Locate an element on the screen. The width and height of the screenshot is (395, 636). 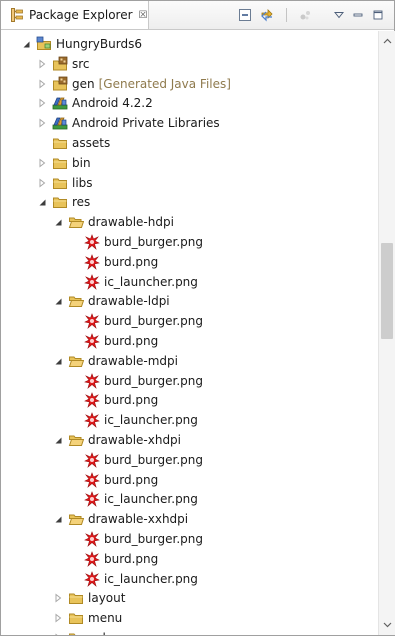
tree-item-hungryburds6: HungryBurds6 is located at coordinates (189, 44).